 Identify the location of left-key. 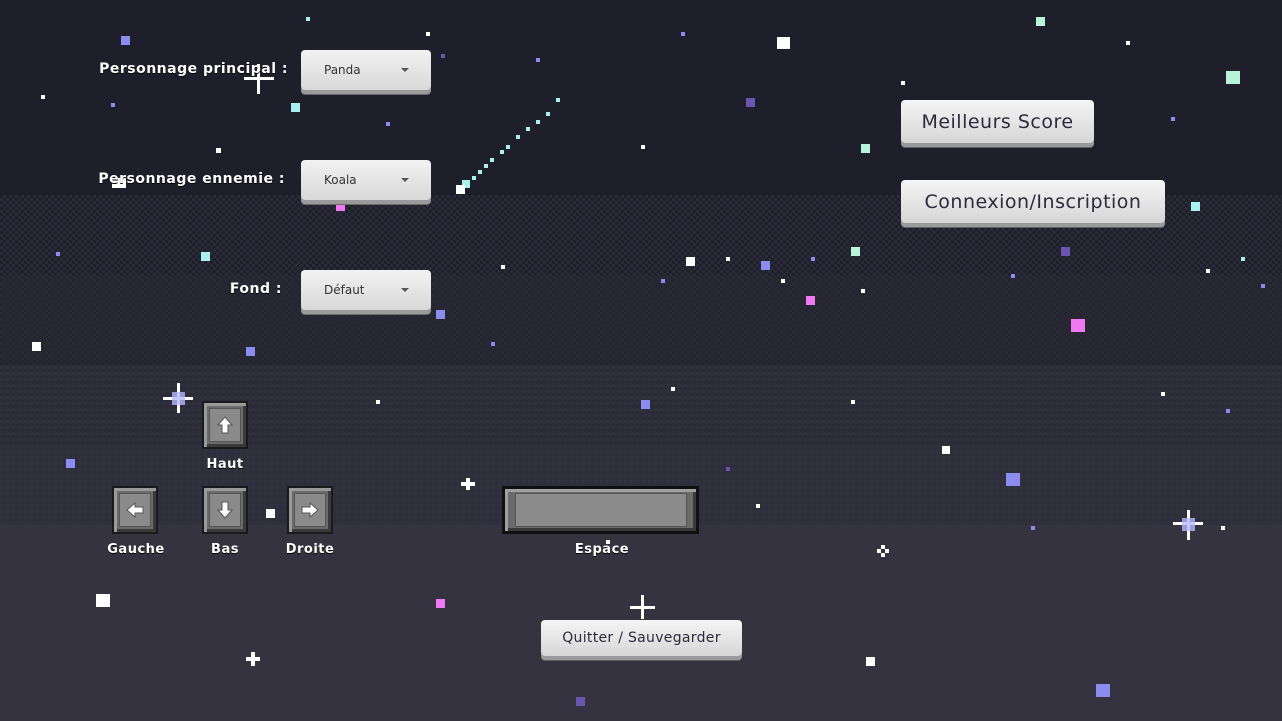
(135, 510).